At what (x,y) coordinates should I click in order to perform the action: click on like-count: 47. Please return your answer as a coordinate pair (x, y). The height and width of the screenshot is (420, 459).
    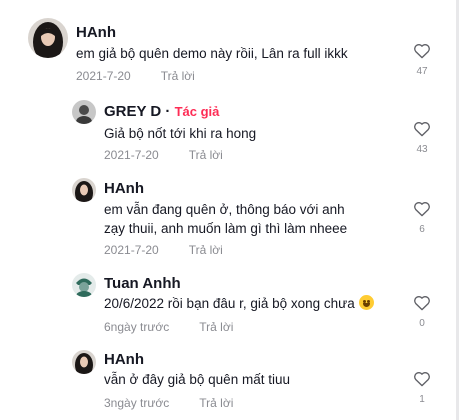
    Looking at the image, I should click on (422, 71).